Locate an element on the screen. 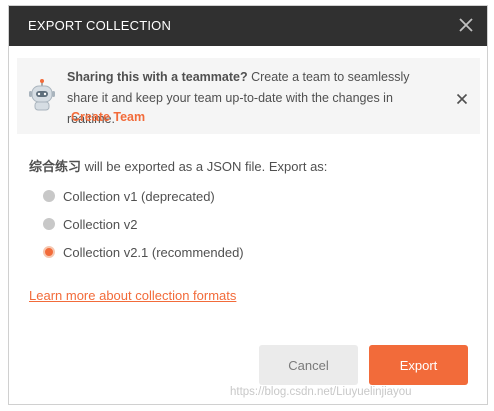  export-button: Export is located at coordinates (418, 365).